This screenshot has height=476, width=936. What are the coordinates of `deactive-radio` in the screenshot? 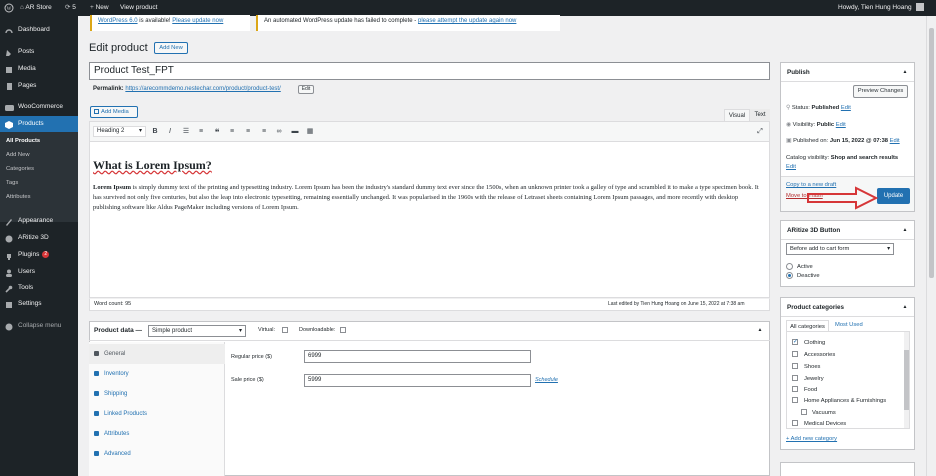 It's located at (789, 275).